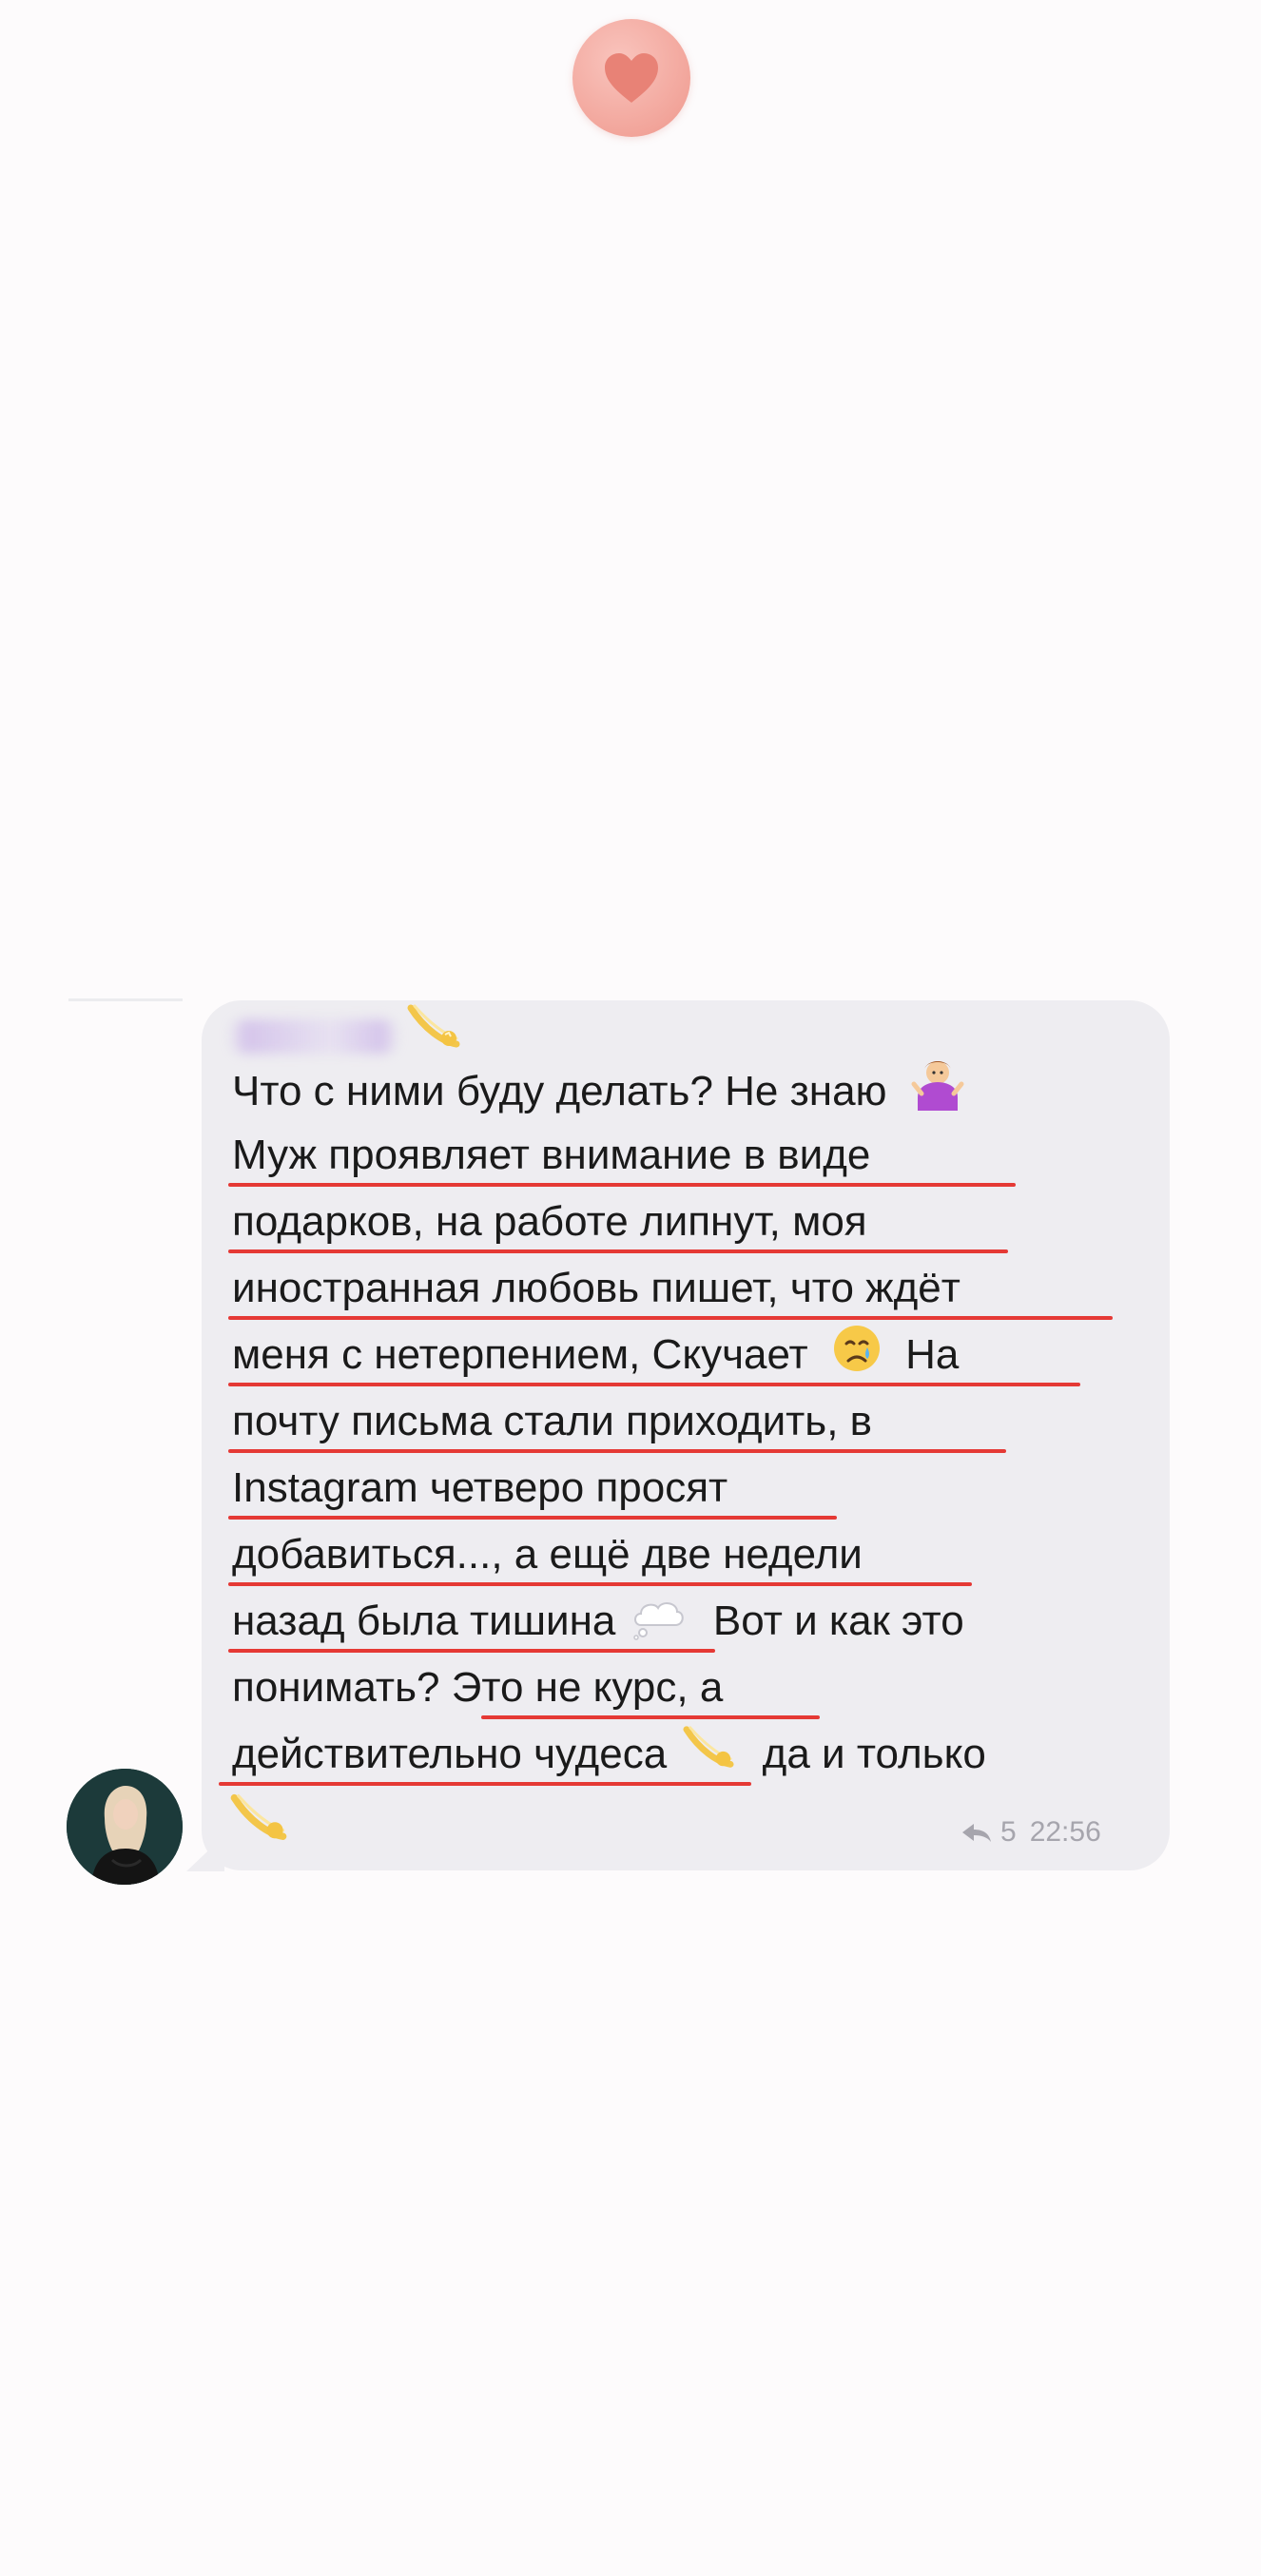  Describe the element at coordinates (838, 1621) in the screenshot. I see `message-line-text: Вот и как это` at that location.